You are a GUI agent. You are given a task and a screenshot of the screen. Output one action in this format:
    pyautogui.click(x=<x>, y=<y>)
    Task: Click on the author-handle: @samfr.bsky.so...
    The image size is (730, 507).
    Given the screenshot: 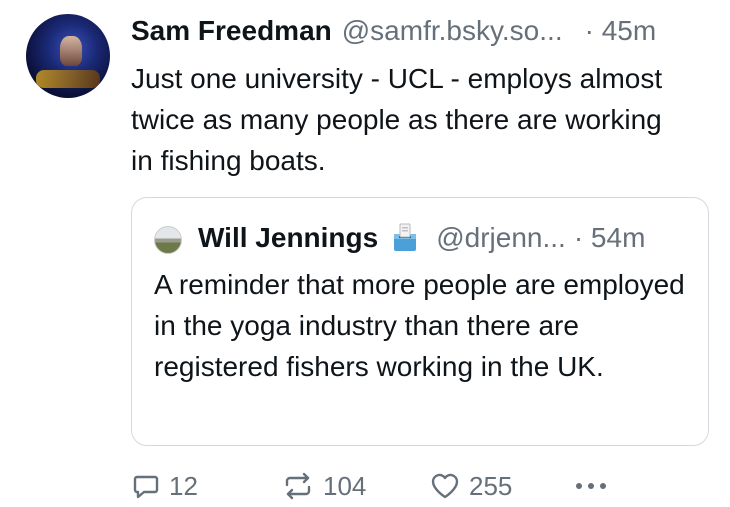 What is the action you would take?
    pyautogui.click(x=452, y=31)
    